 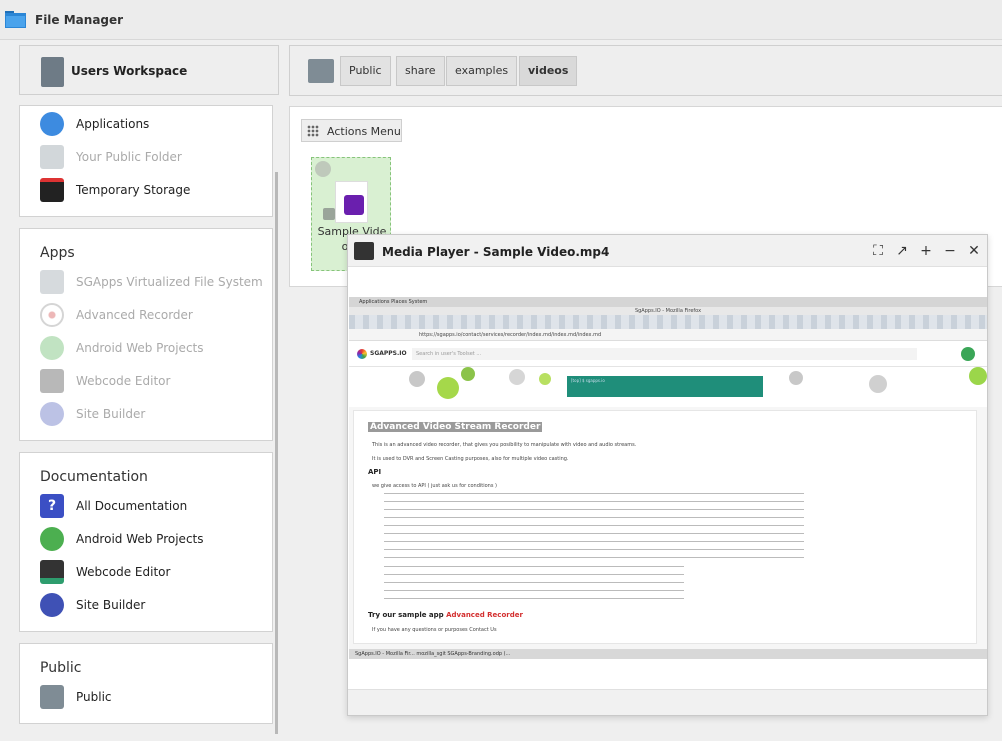 What do you see at coordinates (365, 71) in the screenshot?
I see `breadcrumb-item-public: Public` at bounding box center [365, 71].